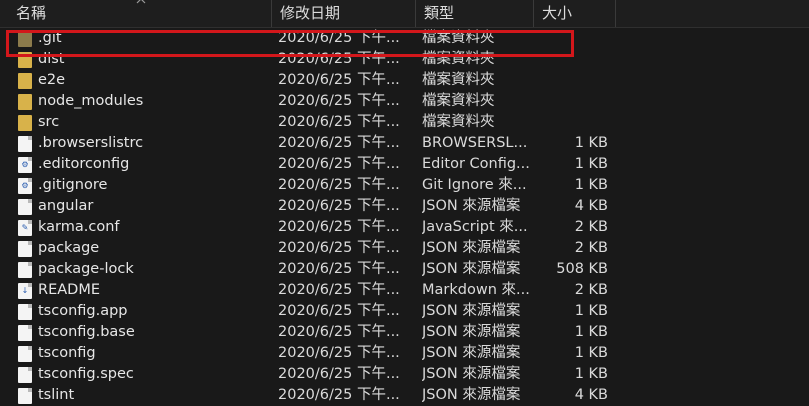  I want to click on file-name: tsconfig, so click(67, 353).